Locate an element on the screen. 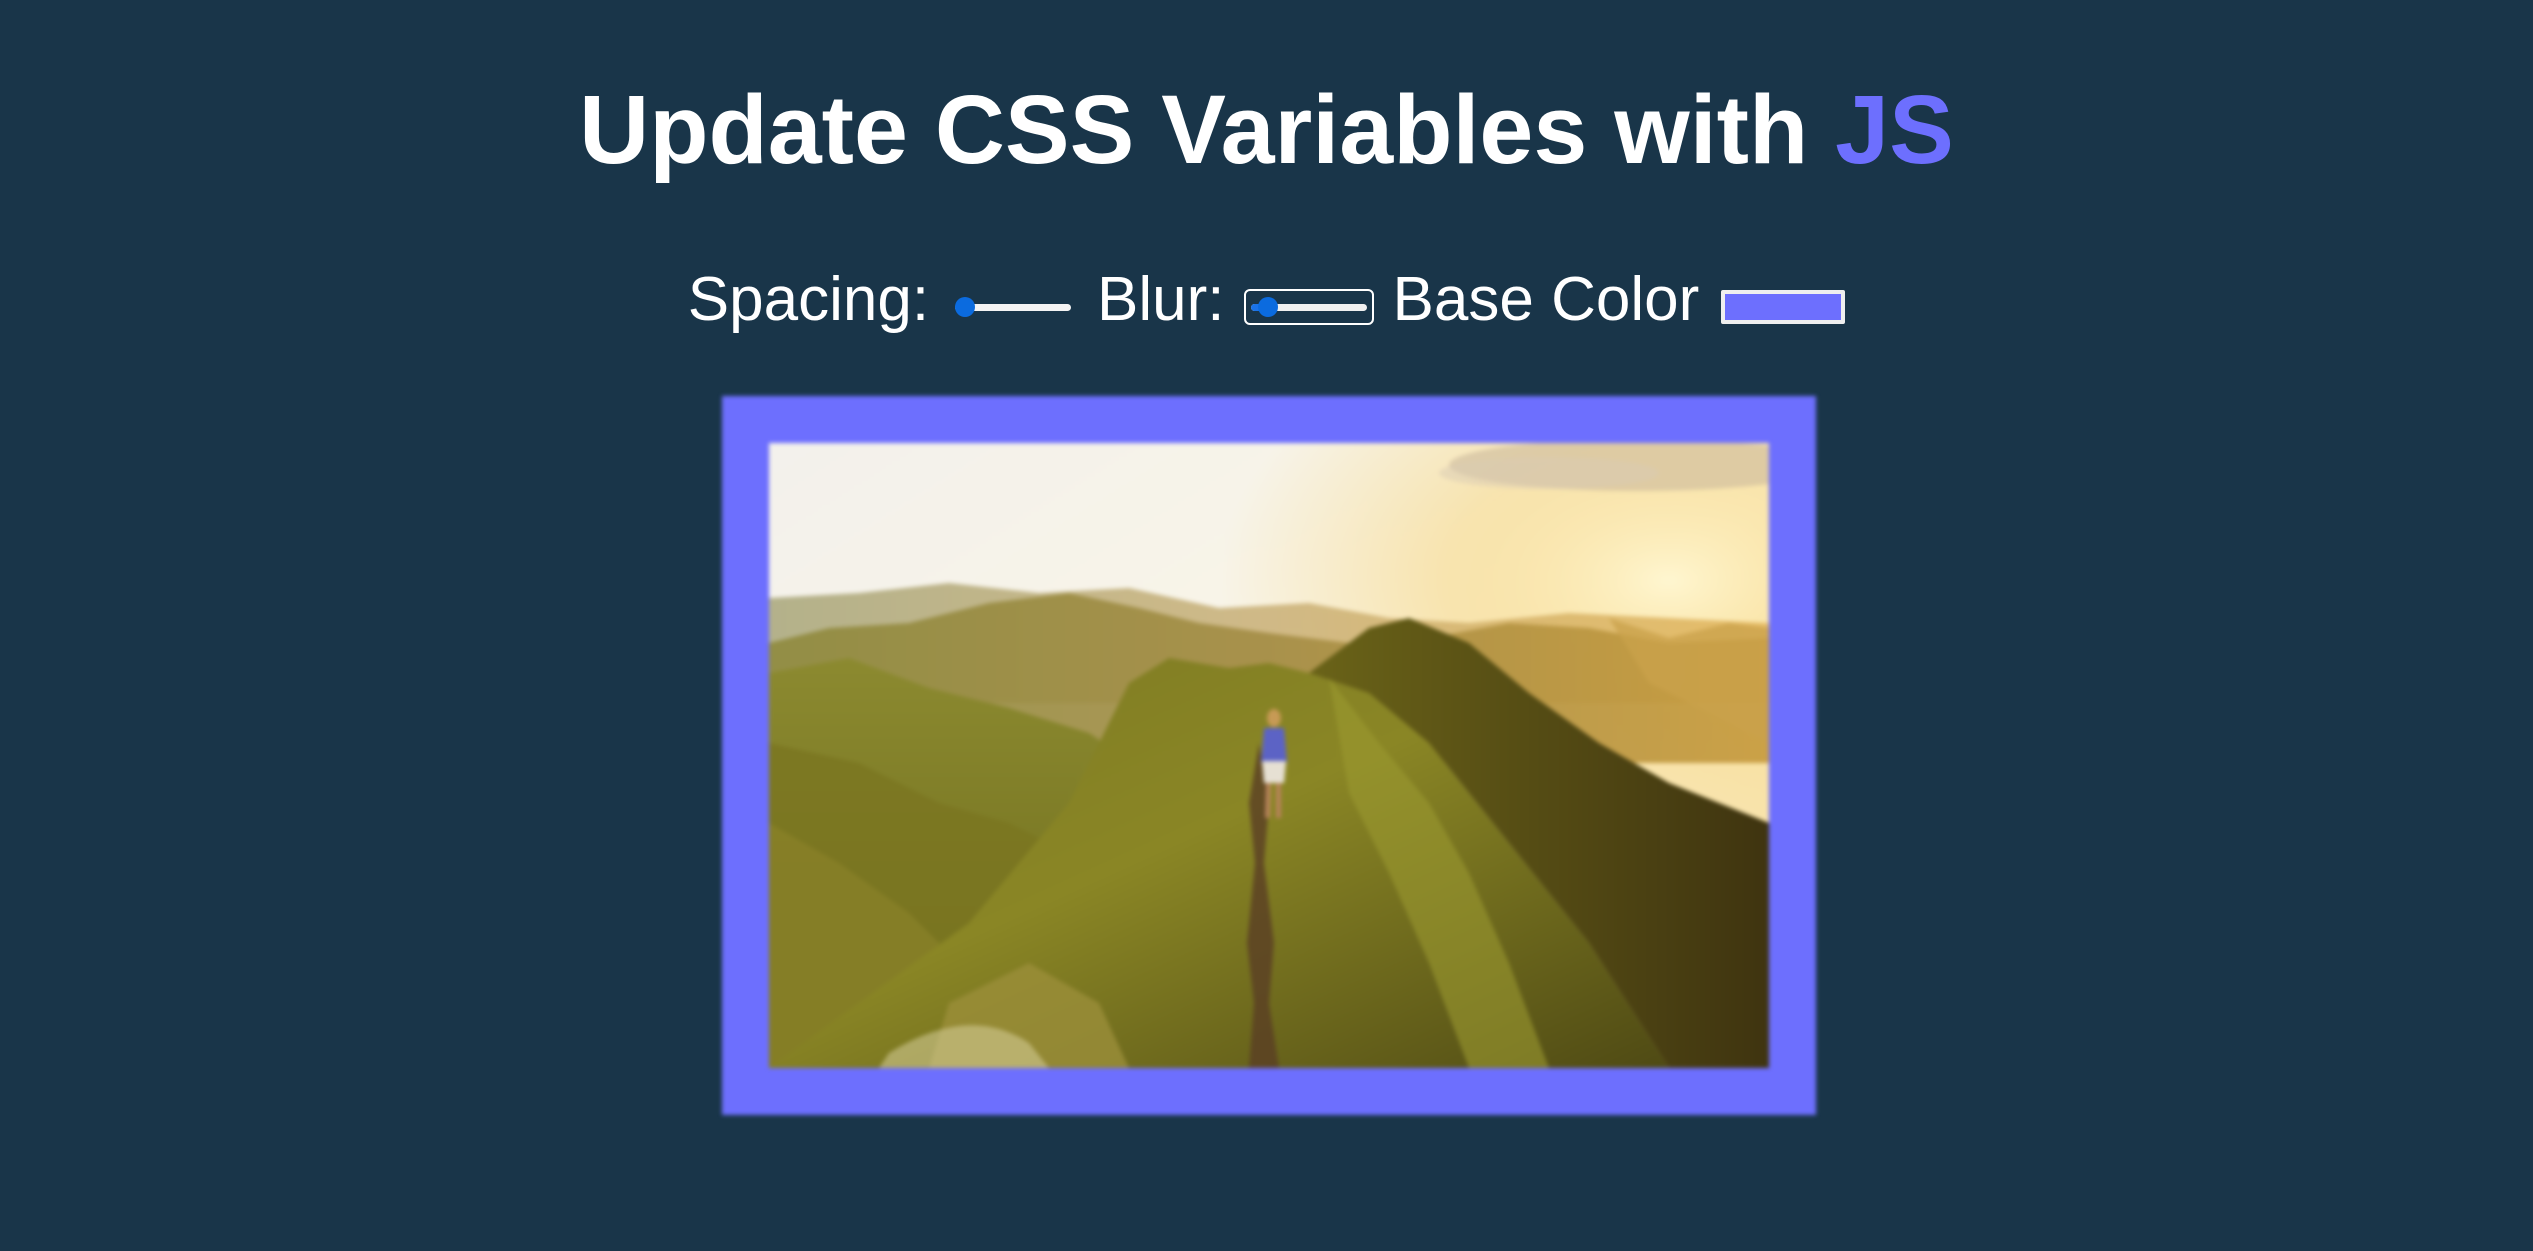  base-color-picker is located at coordinates (1783, 307).